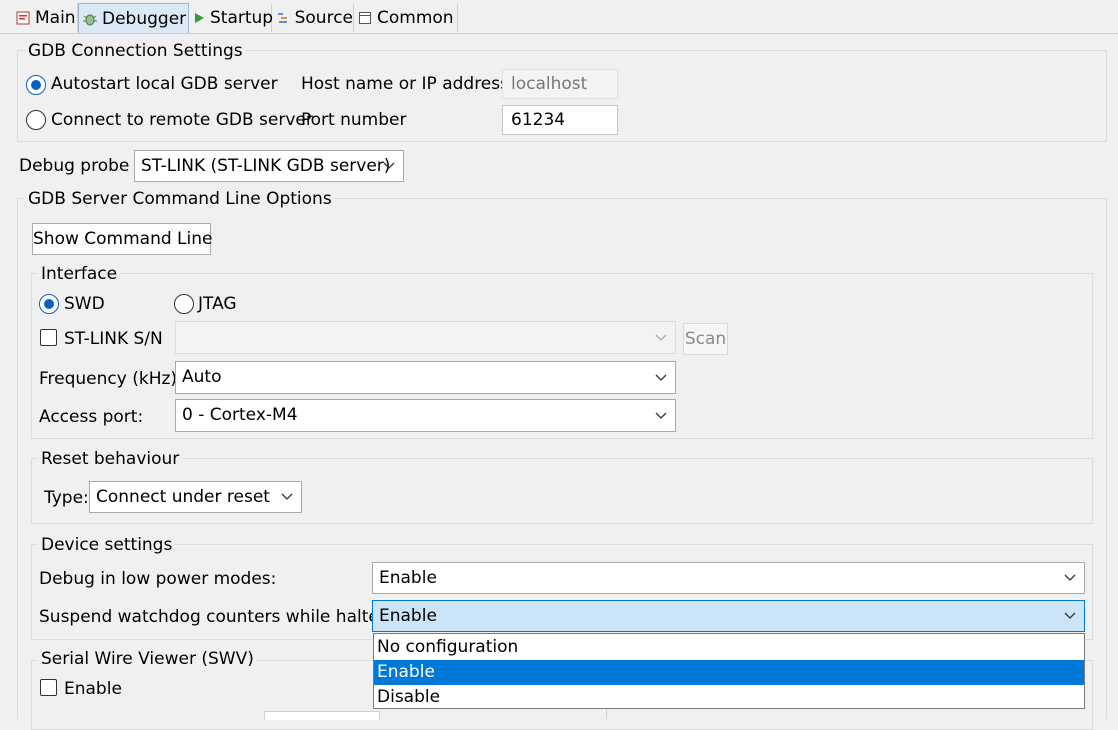 This screenshot has height=730, width=1118. Describe the element at coordinates (425, 415) in the screenshot. I see `access-port-select: 0 - Cortex-M4` at that location.